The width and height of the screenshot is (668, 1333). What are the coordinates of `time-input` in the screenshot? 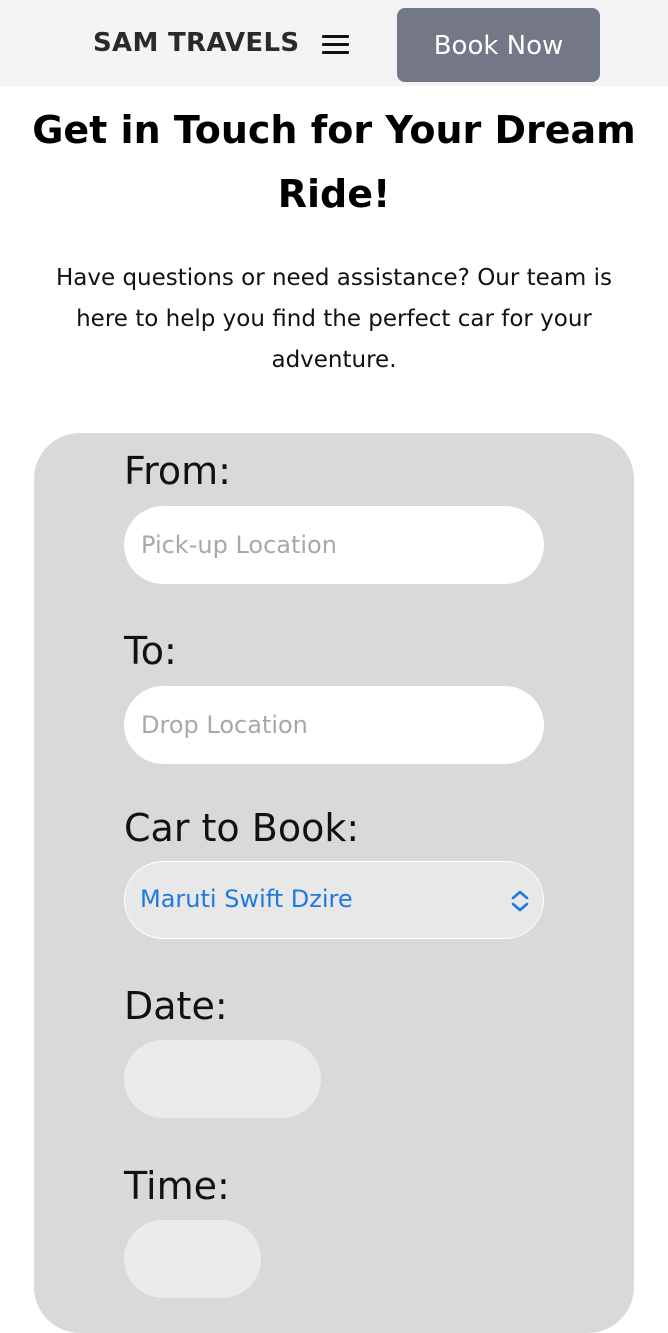 It's located at (192, 1259).